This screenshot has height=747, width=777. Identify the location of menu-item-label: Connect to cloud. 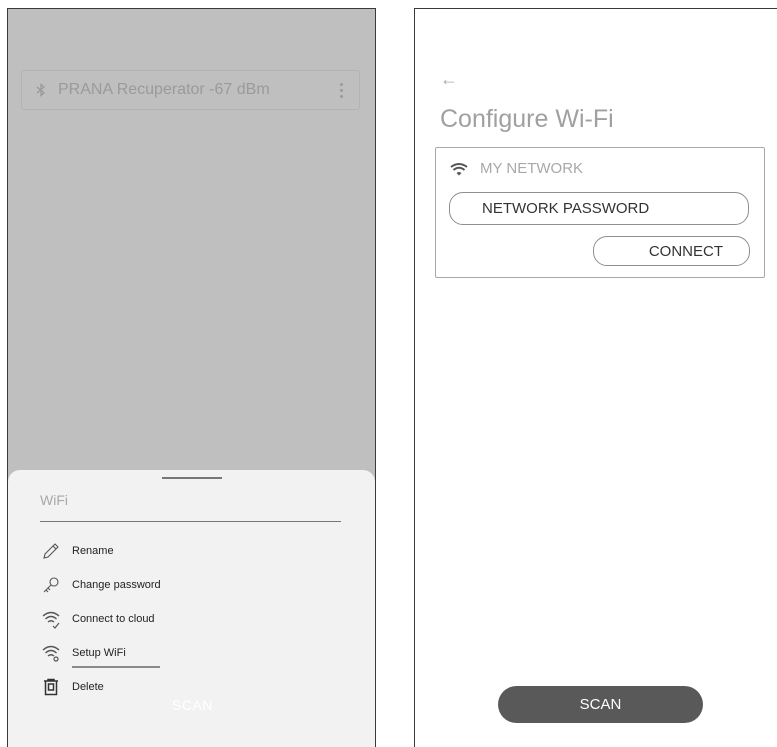
(113, 619).